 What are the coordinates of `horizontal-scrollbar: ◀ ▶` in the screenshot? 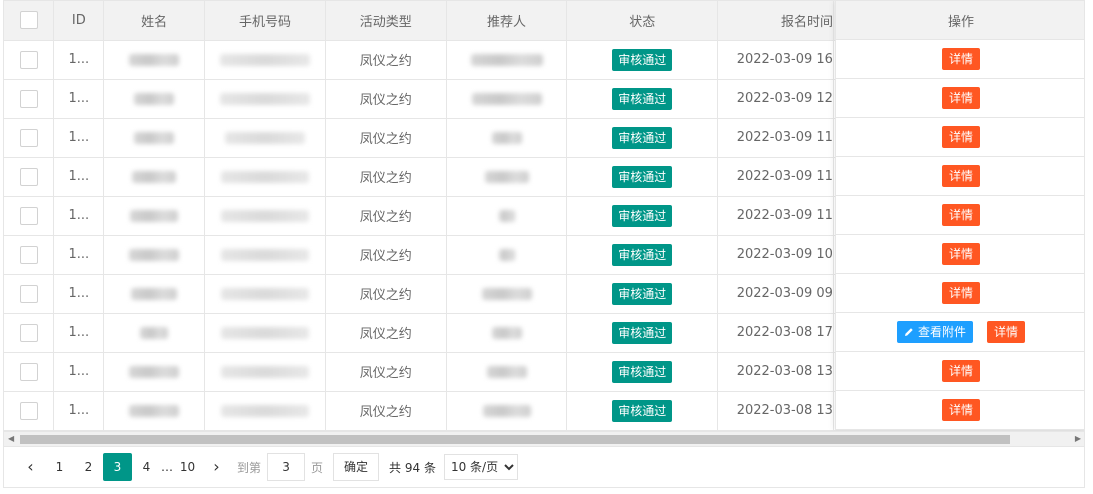 It's located at (544, 438).